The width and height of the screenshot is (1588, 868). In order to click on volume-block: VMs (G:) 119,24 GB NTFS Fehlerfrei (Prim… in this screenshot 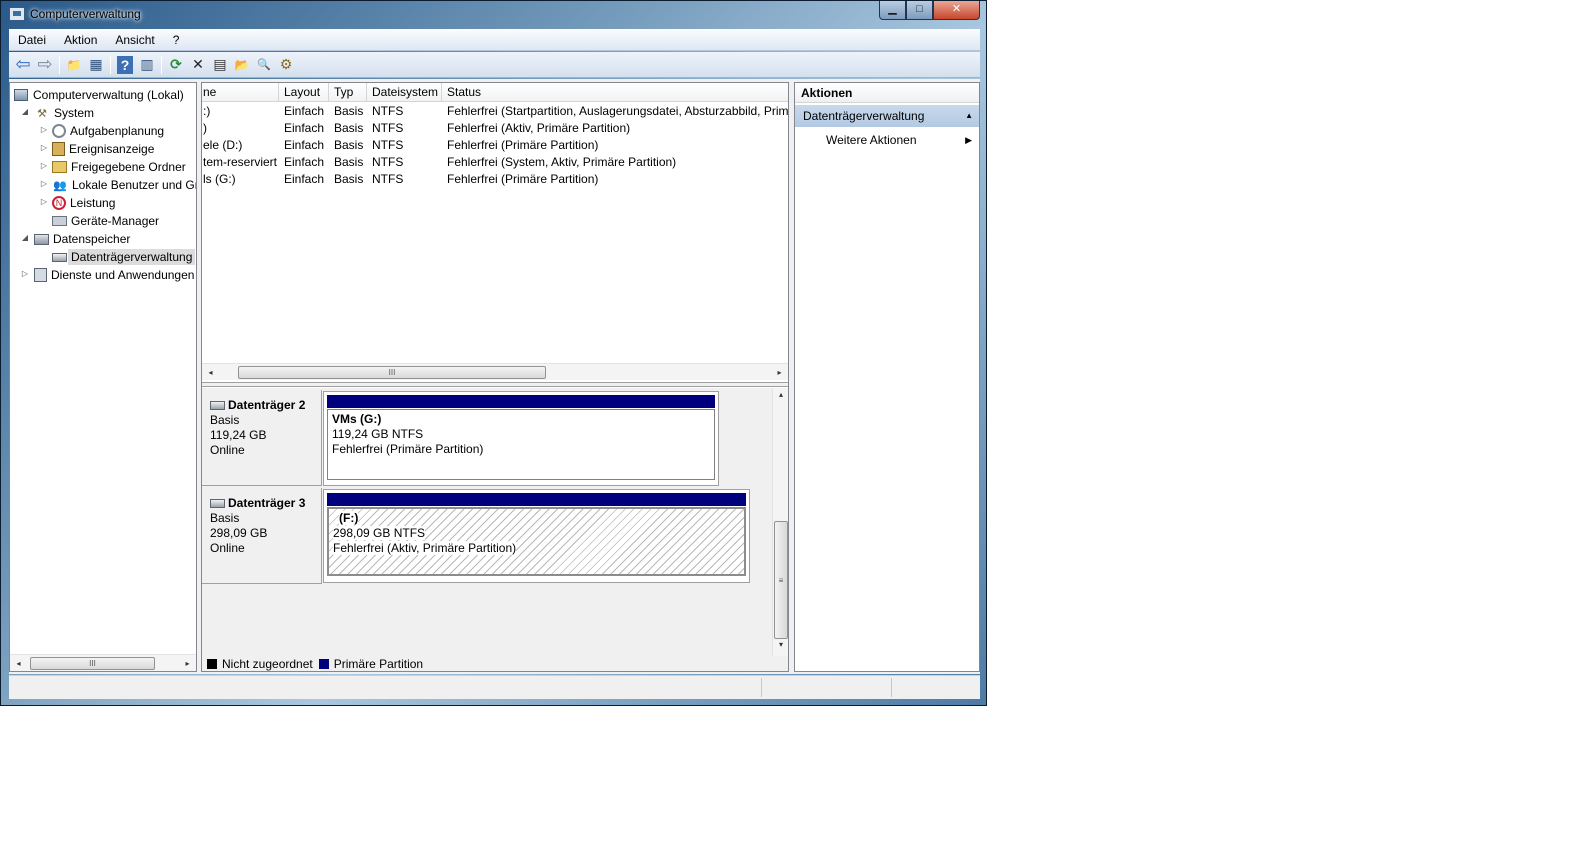, I will do `click(521, 444)`.